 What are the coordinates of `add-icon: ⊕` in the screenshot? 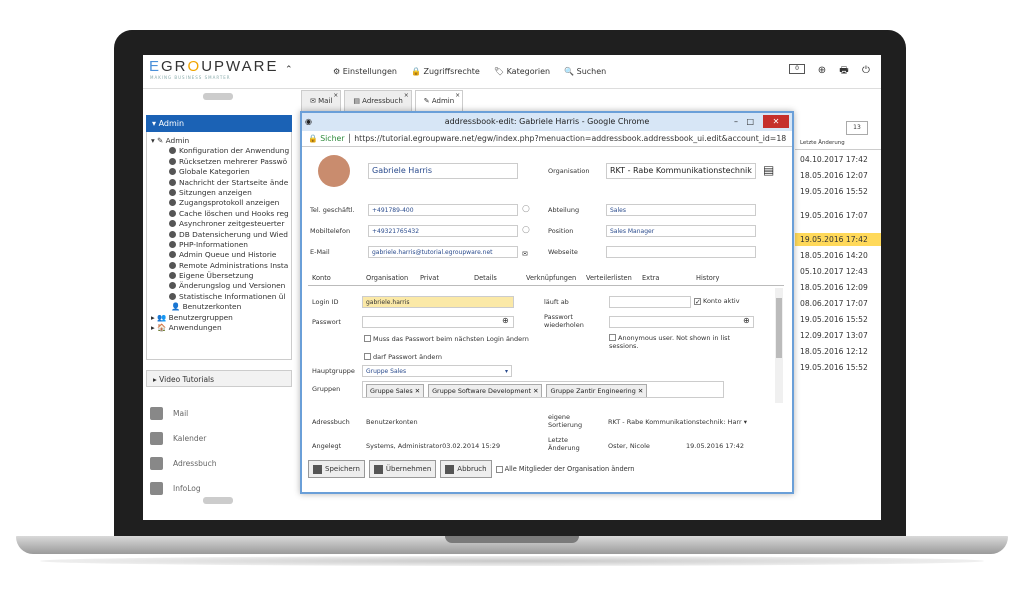 It's located at (822, 71).